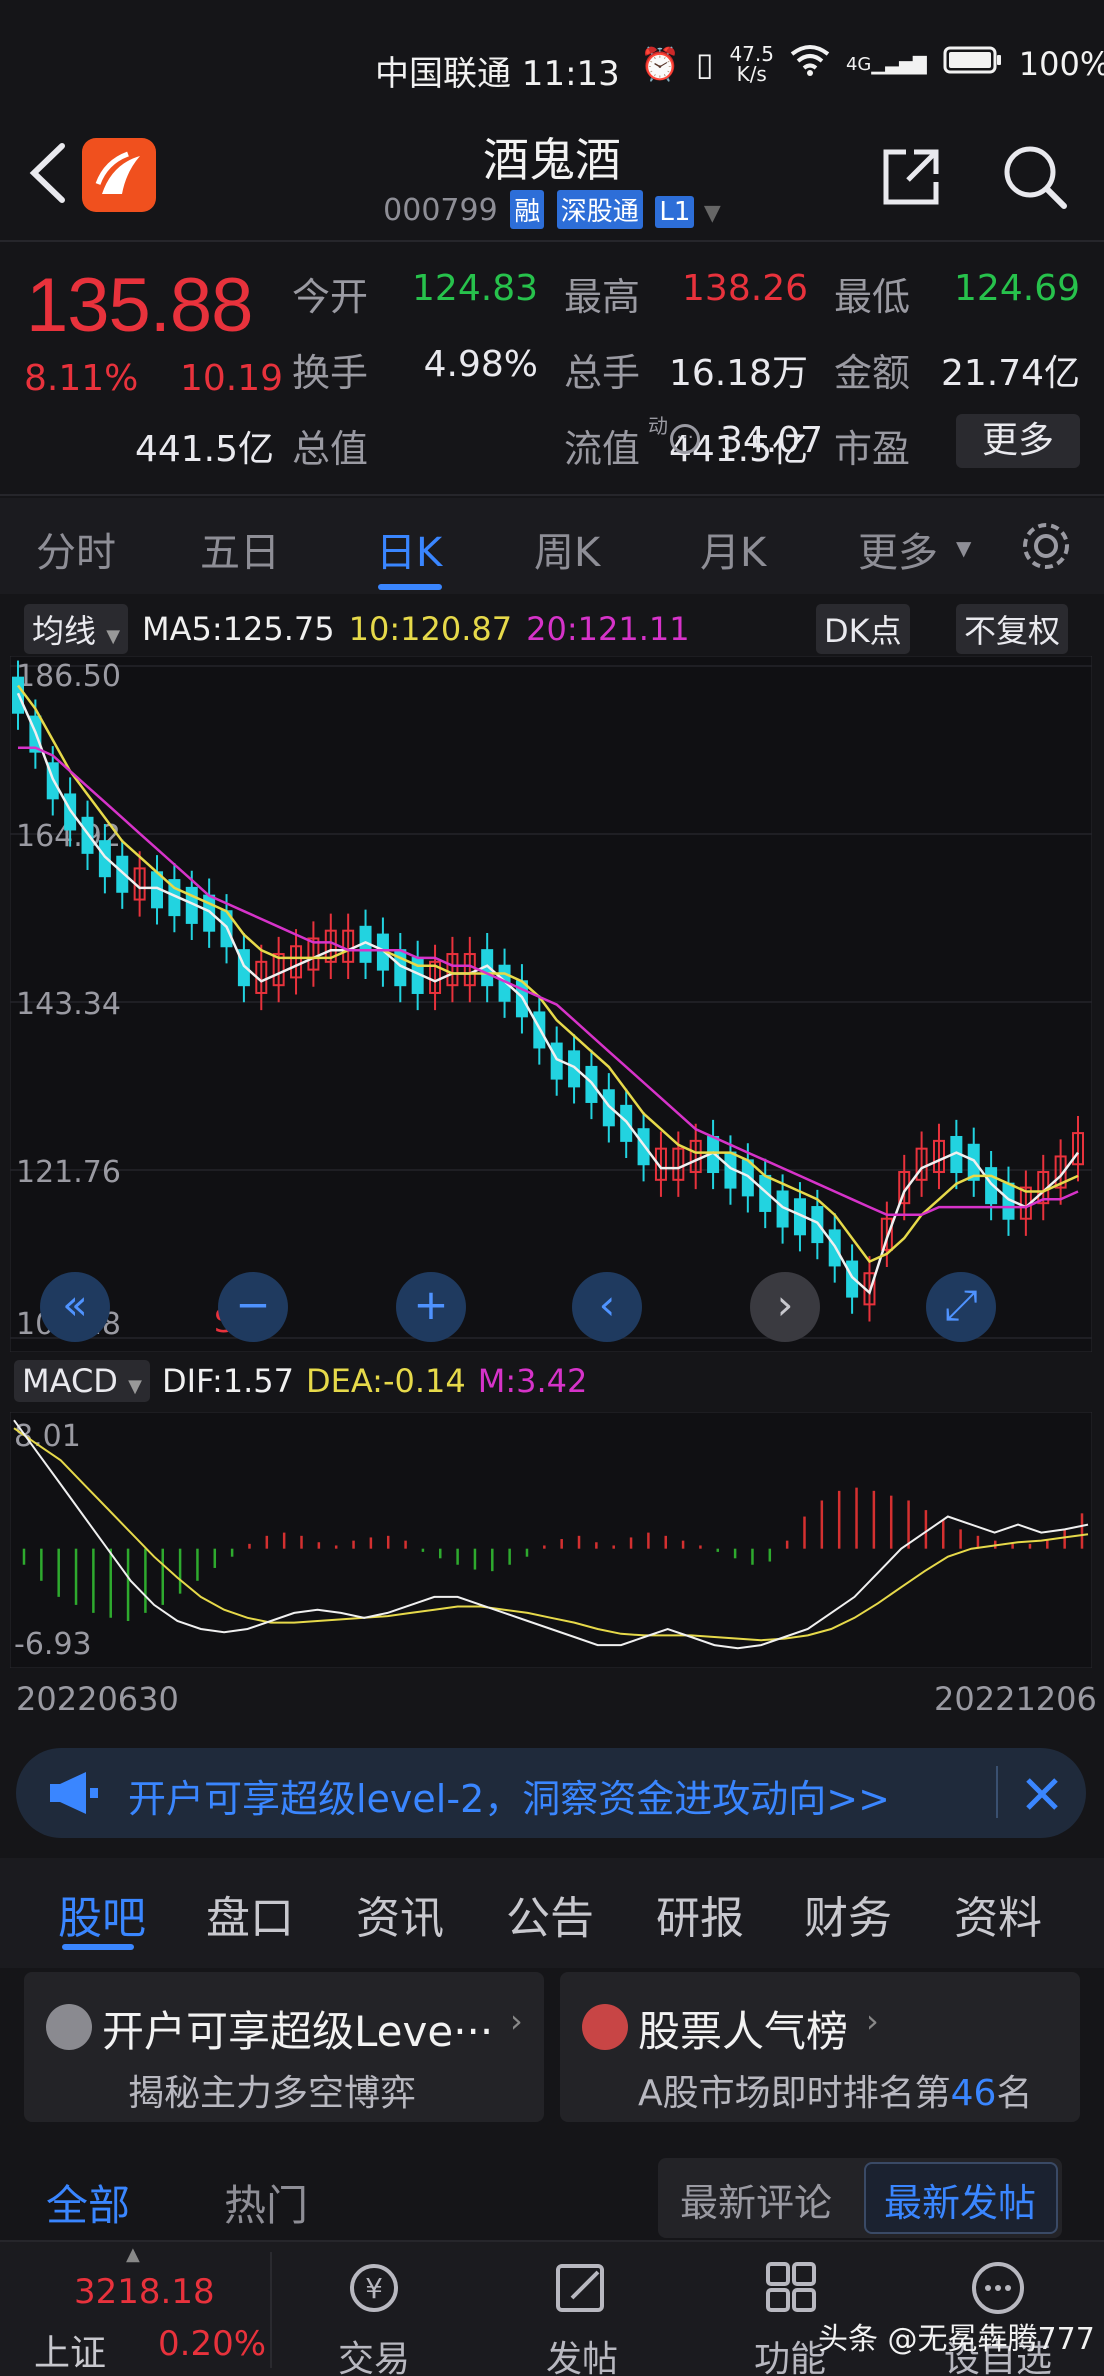  What do you see at coordinates (509, 1799) in the screenshot?
I see `banner-text: 开户可享超级level-2，洞察资金进攻动向>>` at bounding box center [509, 1799].